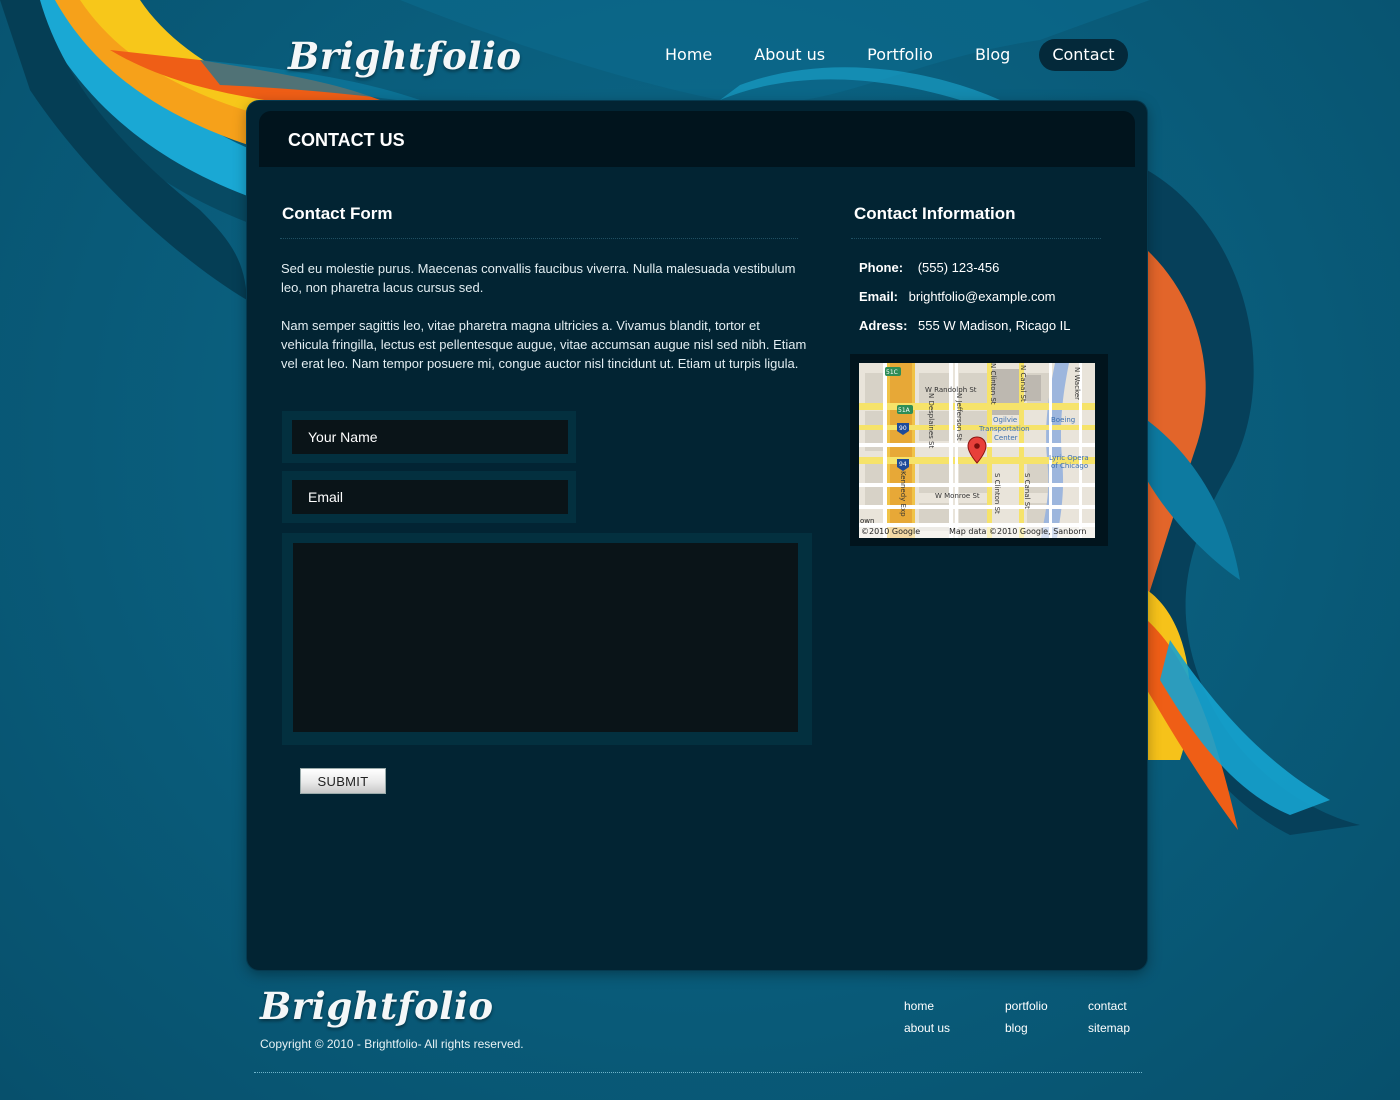  I want to click on message-field-frame, so click(547, 639).